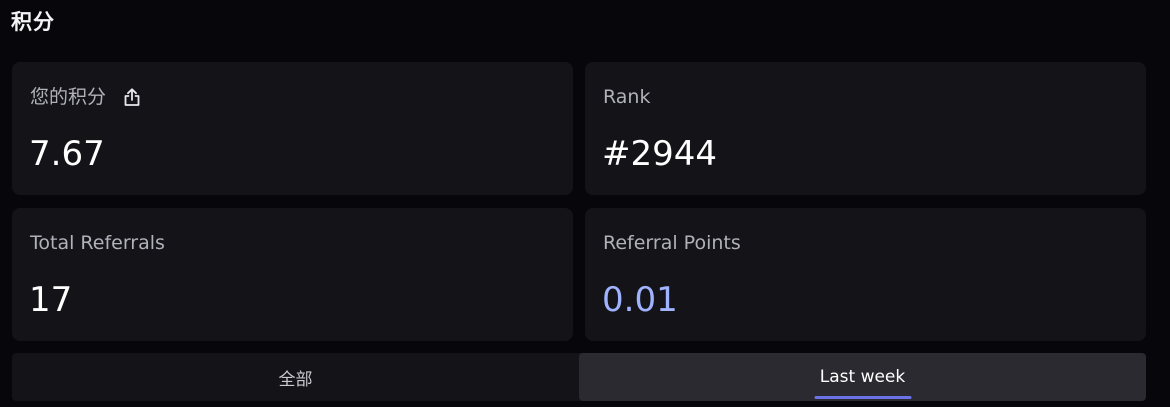 This screenshot has height=407, width=1170. I want to click on tab-all: 全部, so click(295, 377).